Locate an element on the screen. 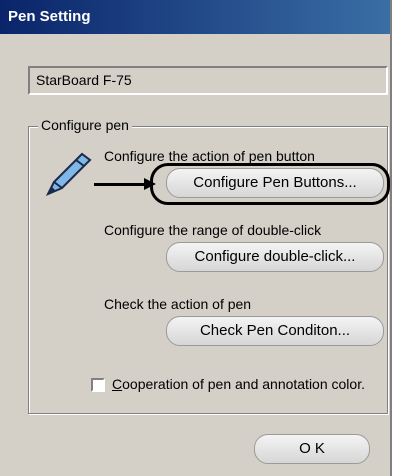 The image size is (399, 476). window-title: Pen Setting is located at coordinates (195, 17).